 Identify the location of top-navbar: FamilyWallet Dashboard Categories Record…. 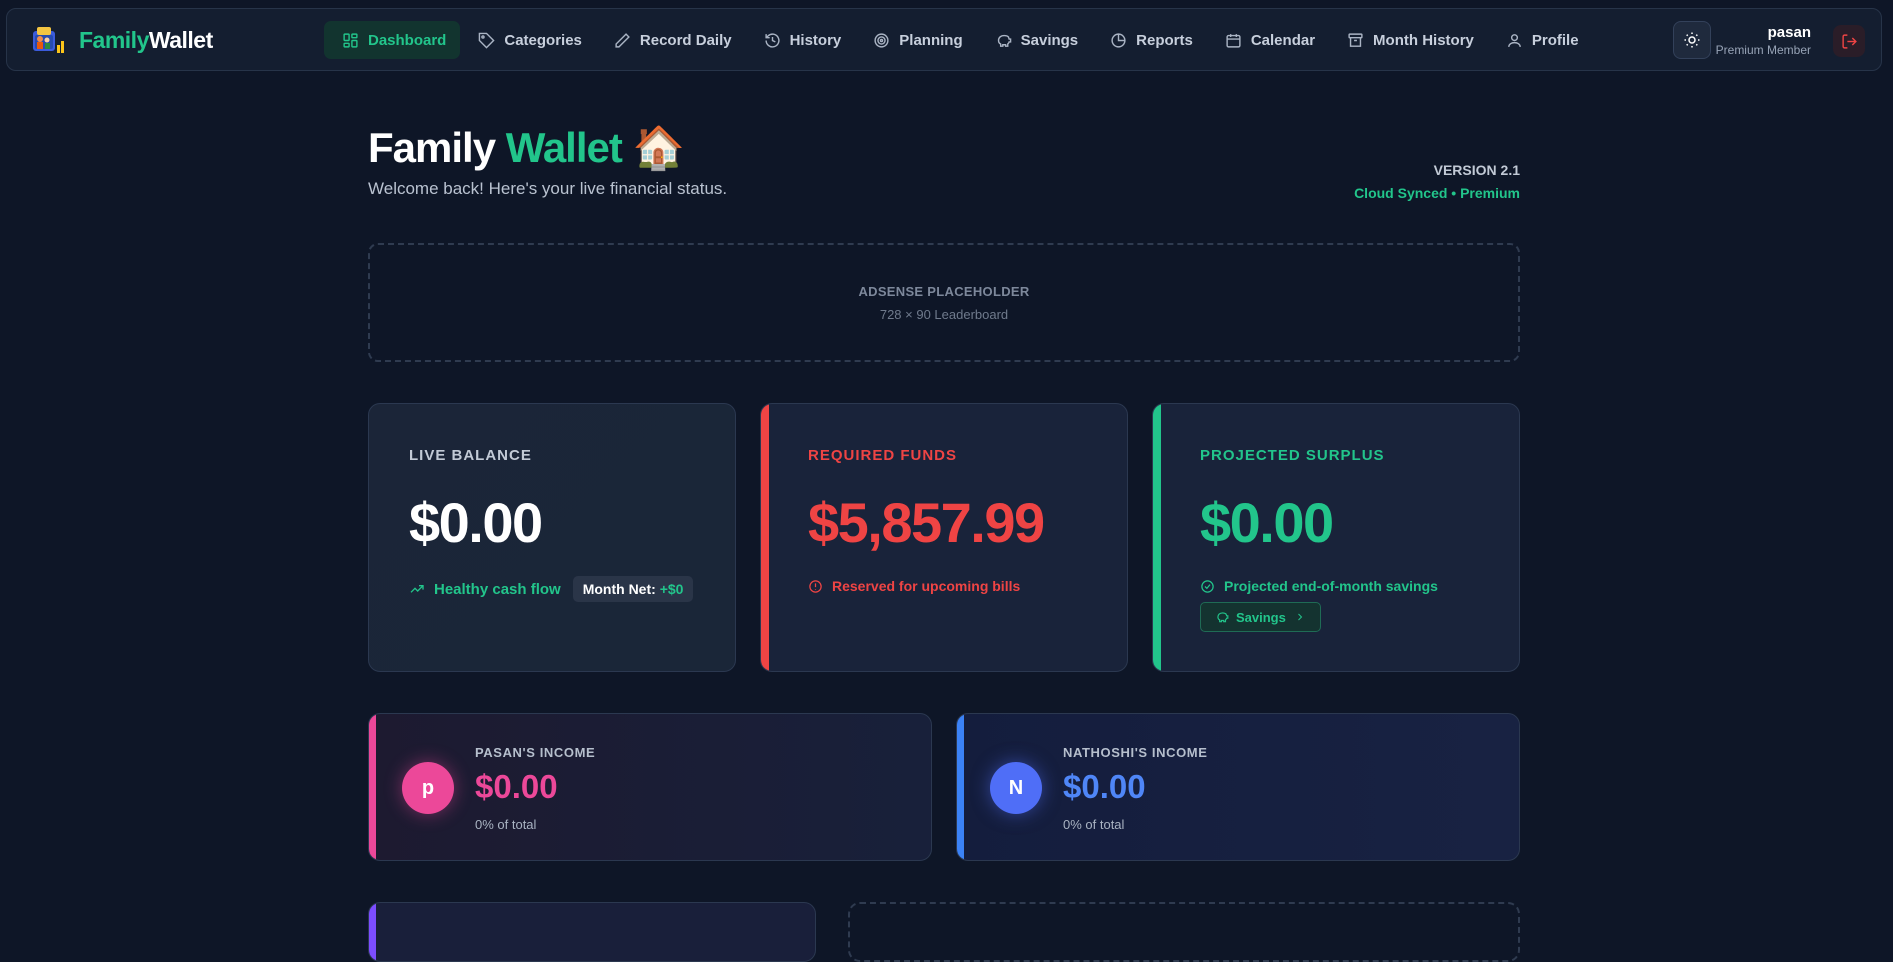
(944, 39).